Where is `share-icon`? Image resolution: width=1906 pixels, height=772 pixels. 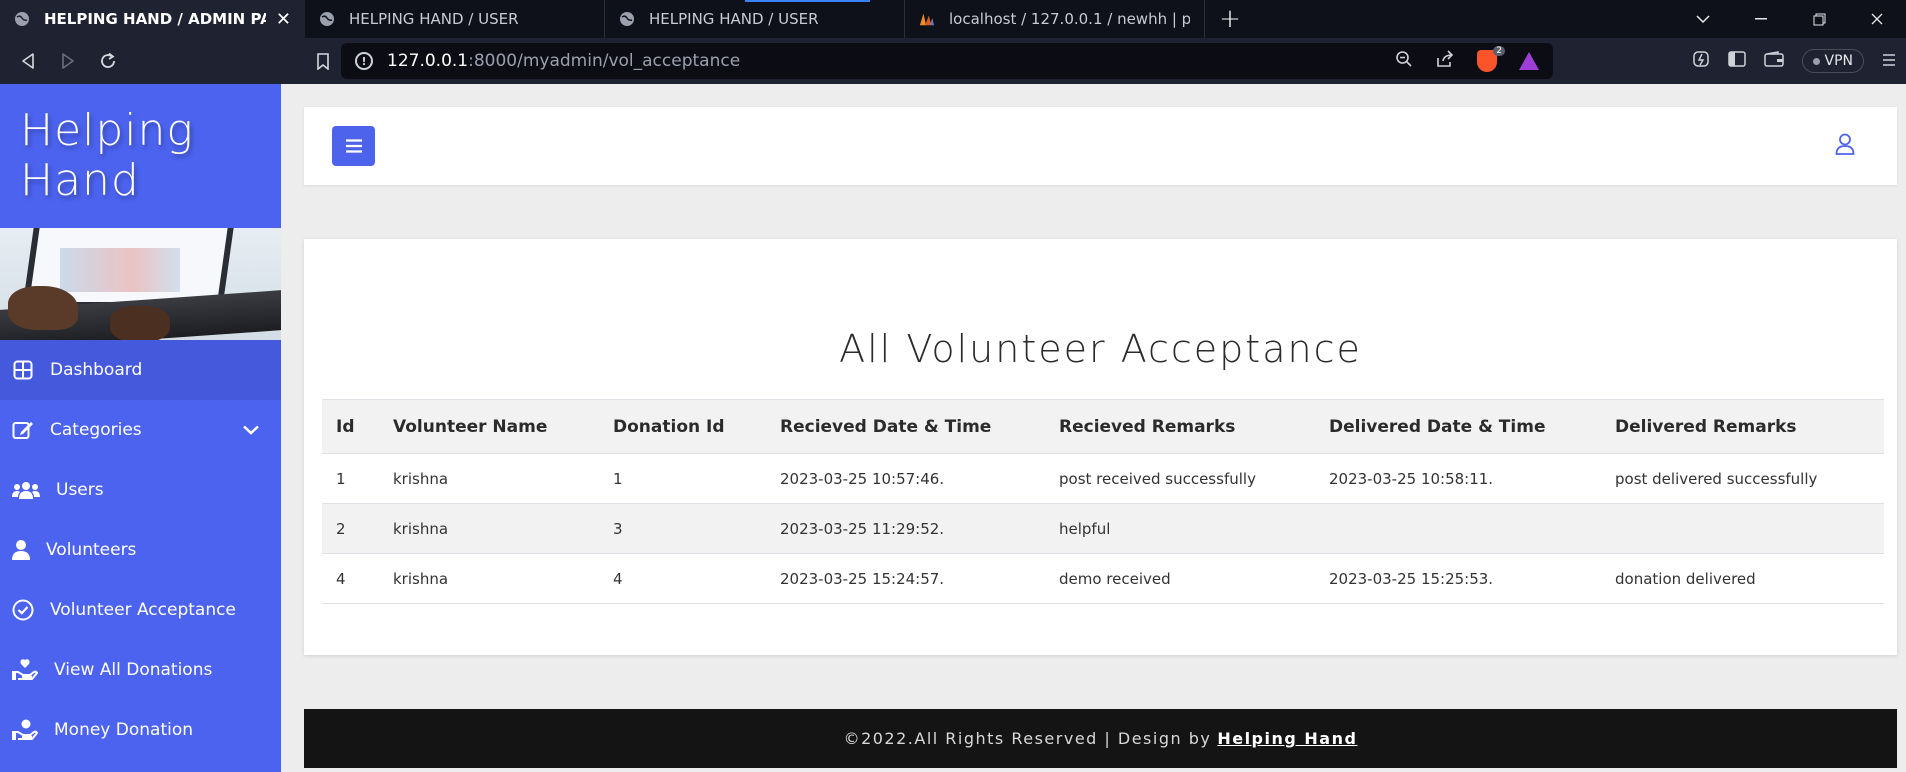
share-icon is located at coordinates (1445, 61).